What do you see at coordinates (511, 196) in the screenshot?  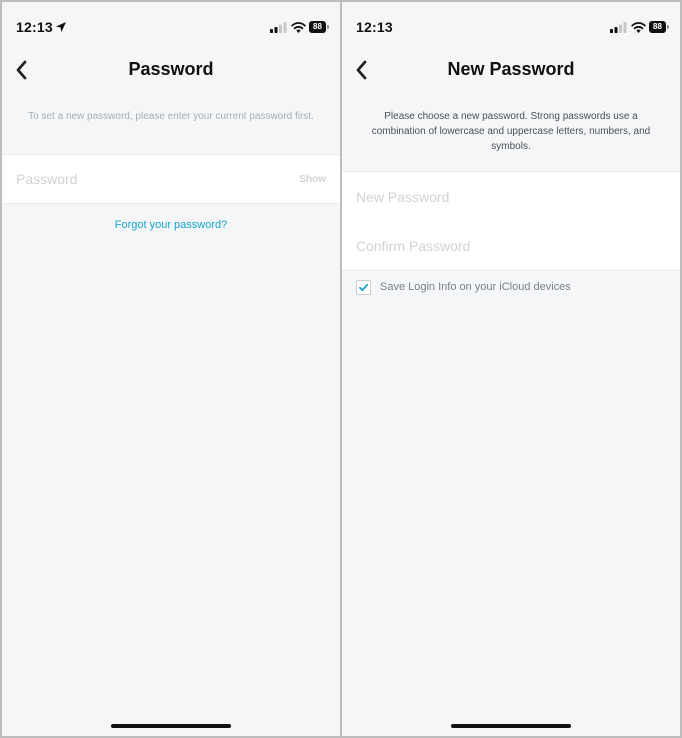 I see `new-password-field: New Password` at bounding box center [511, 196].